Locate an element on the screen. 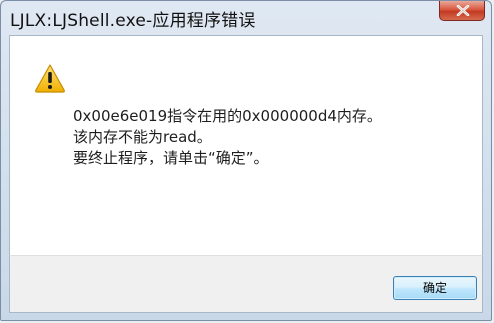 This screenshot has width=494, height=323. warning-icon is located at coordinates (50, 78).